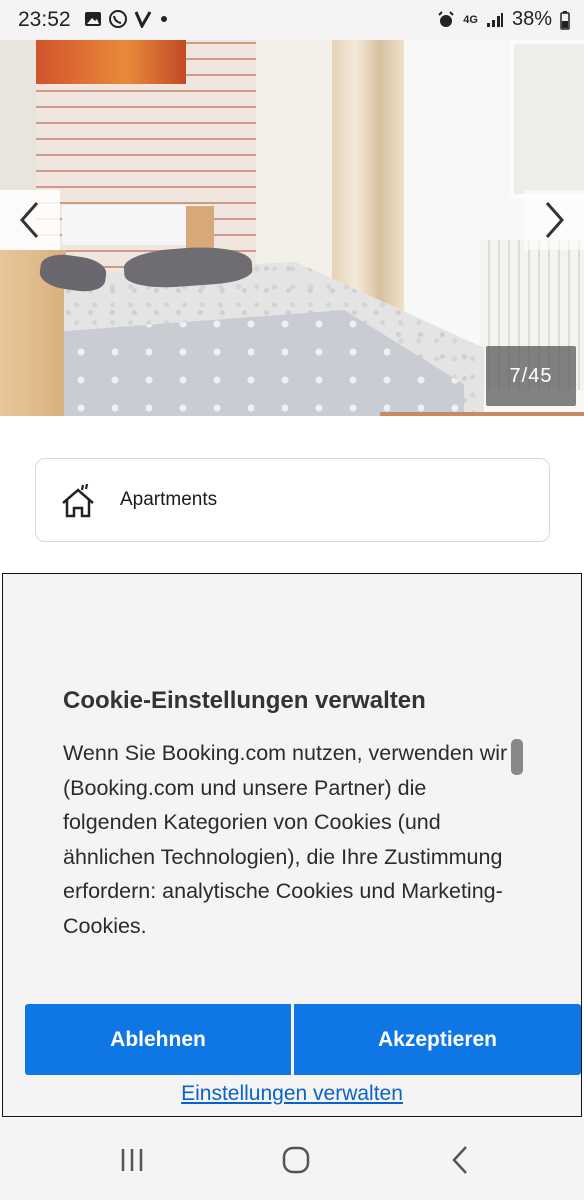 This screenshot has width=584, height=1200. Describe the element at coordinates (292, 500) in the screenshot. I see `property-type-card: Apartments` at that location.